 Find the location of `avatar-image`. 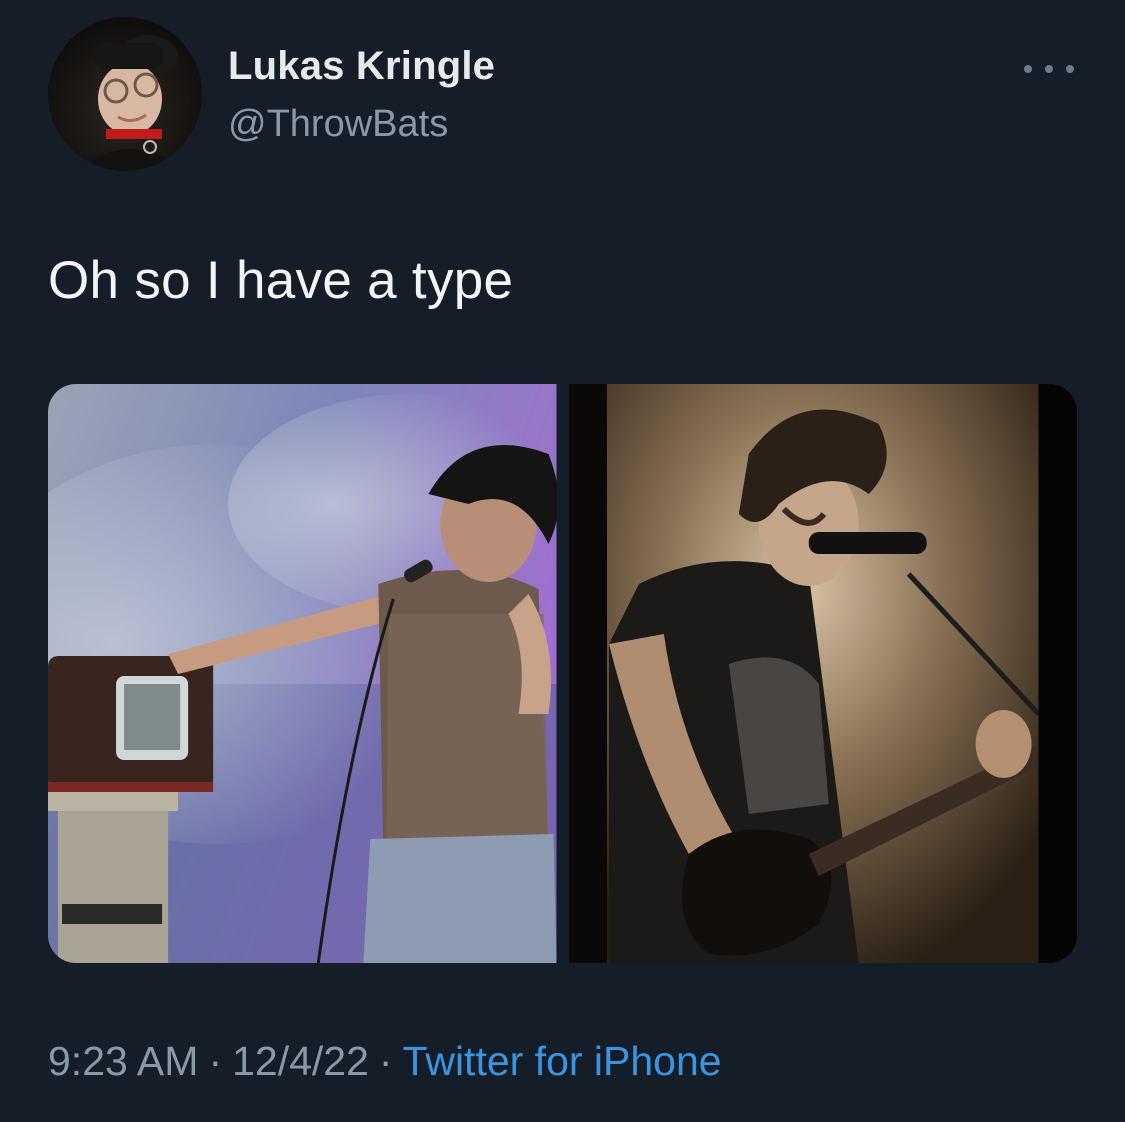

avatar-image is located at coordinates (125, 94).